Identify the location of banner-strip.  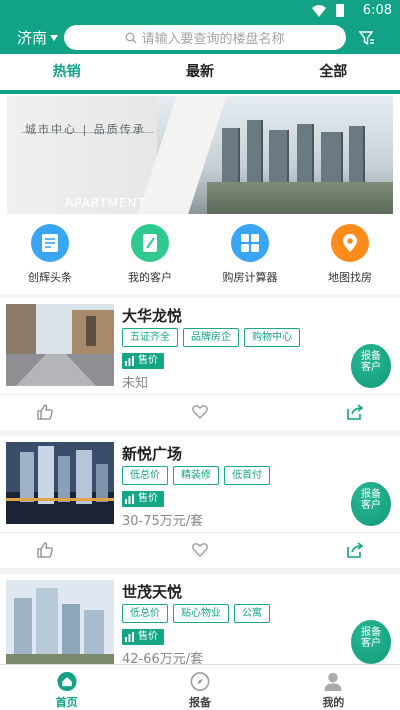
(200, 92).